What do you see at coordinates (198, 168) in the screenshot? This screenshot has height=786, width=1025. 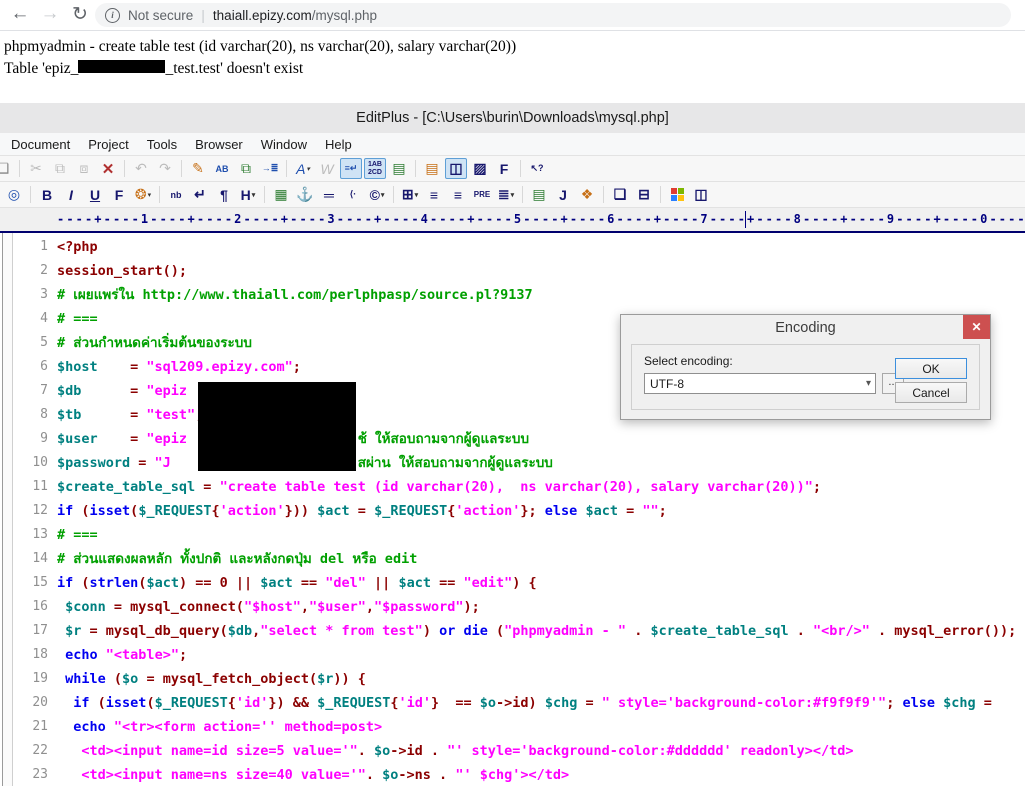 I see `find-icon: ✎` at bounding box center [198, 168].